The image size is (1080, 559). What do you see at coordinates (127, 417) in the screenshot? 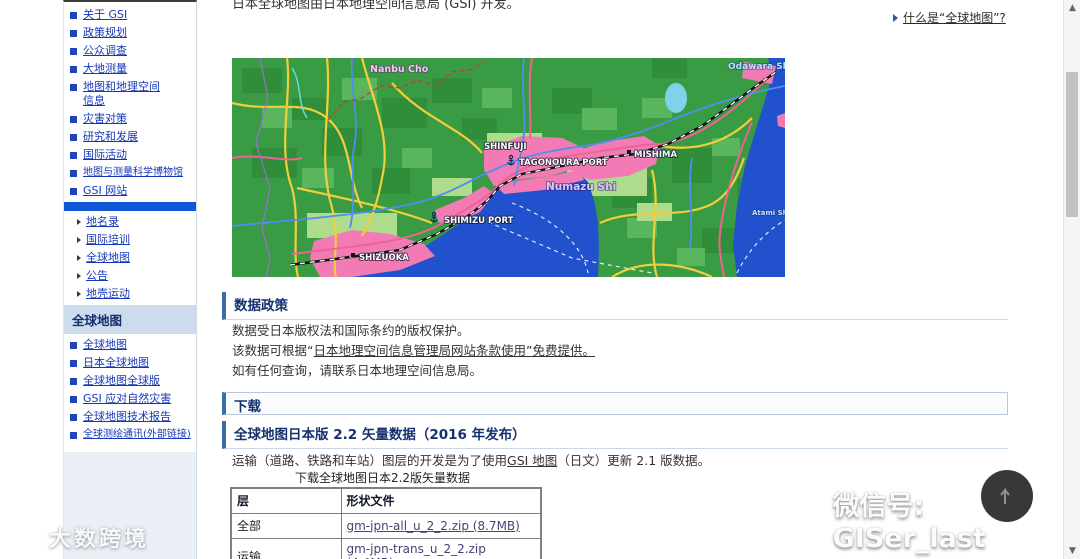
I see `sidebar-link: 全球地图技术报告` at bounding box center [127, 417].